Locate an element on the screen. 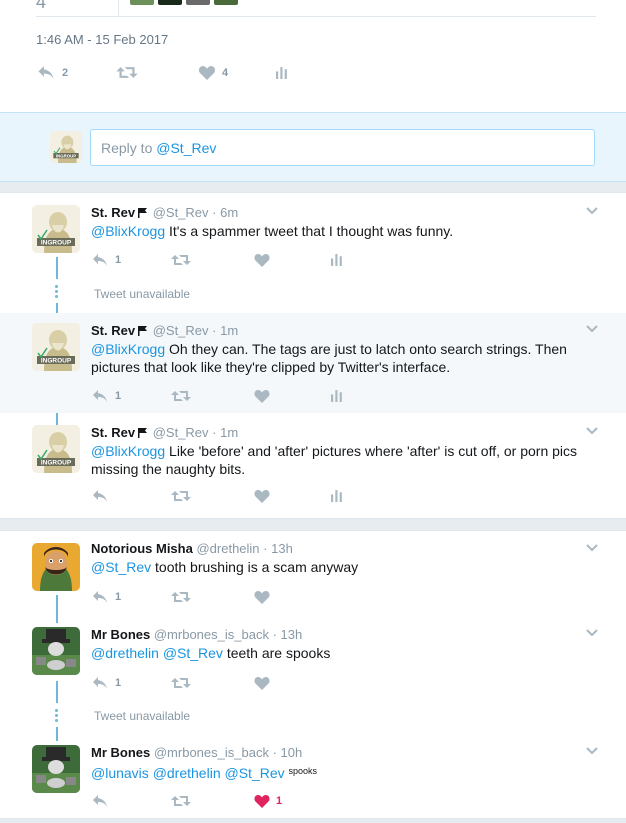 The width and height of the screenshot is (626, 823). reply-composer: Reply to @St_Rev is located at coordinates (313, 147).